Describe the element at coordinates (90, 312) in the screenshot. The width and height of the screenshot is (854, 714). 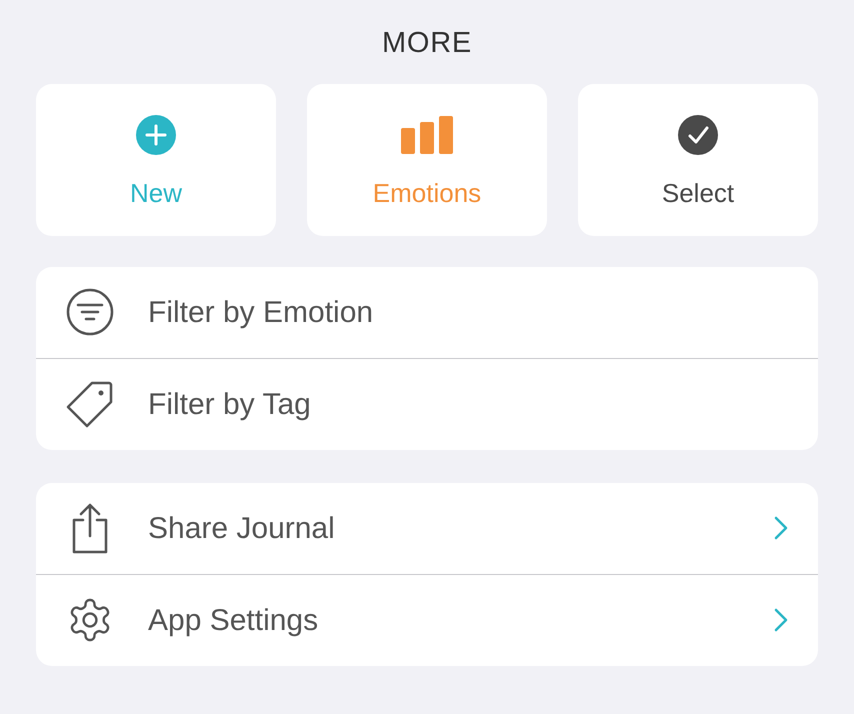
I see `filter-icon` at that location.